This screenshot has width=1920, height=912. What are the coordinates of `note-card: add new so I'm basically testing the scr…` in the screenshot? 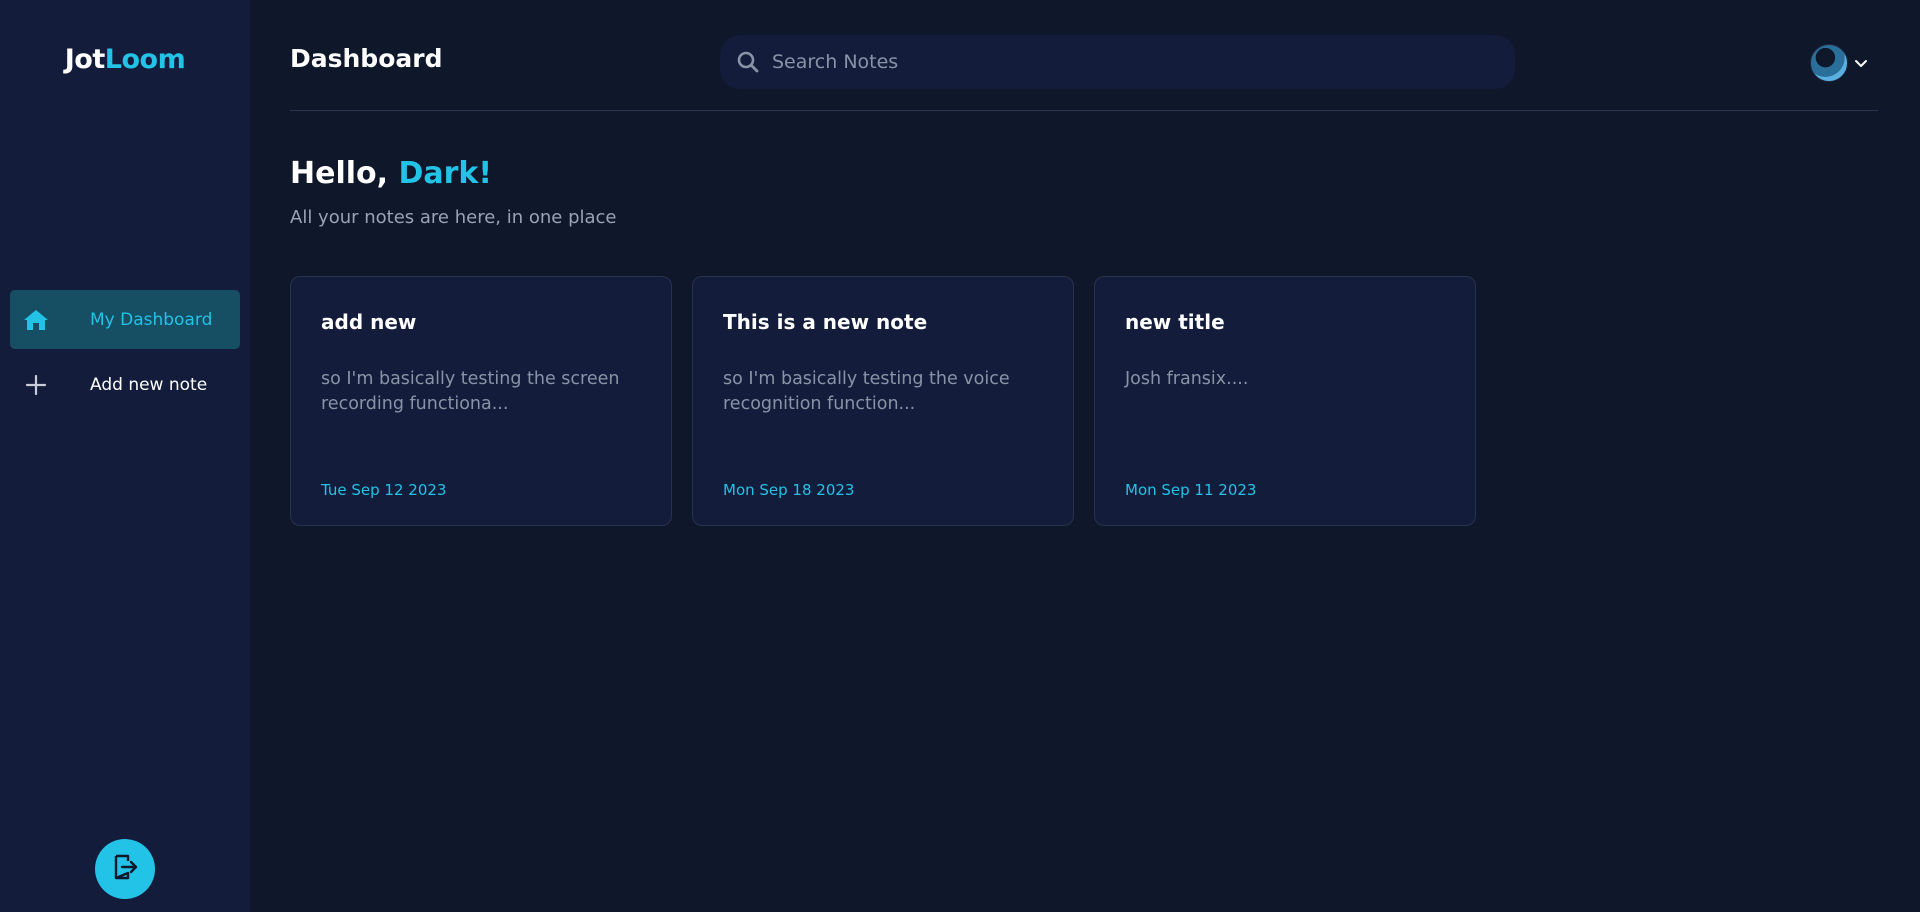 It's located at (481, 401).